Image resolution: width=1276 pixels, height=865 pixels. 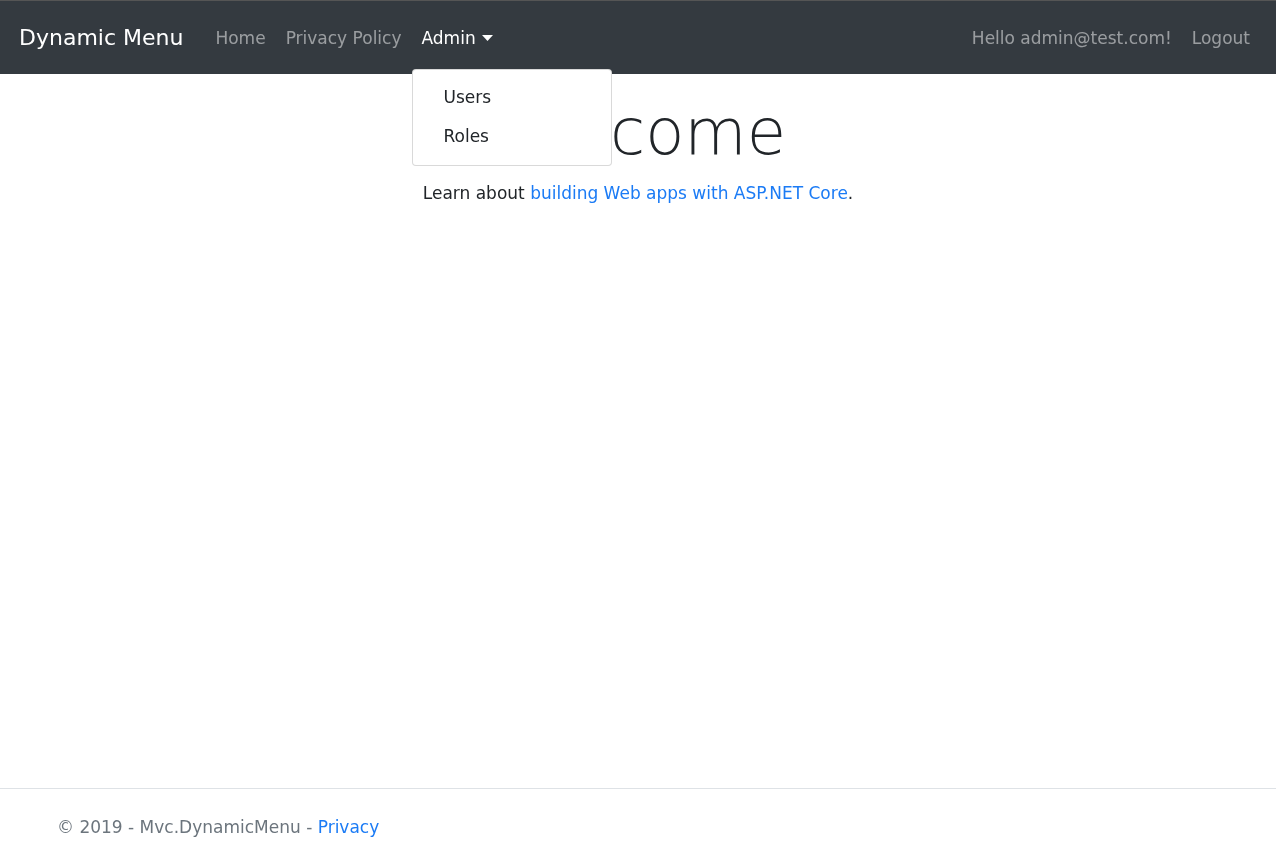 What do you see at coordinates (512, 137) in the screenshot?
I see `menu-item: Roles` at bounding box center [512, 137].